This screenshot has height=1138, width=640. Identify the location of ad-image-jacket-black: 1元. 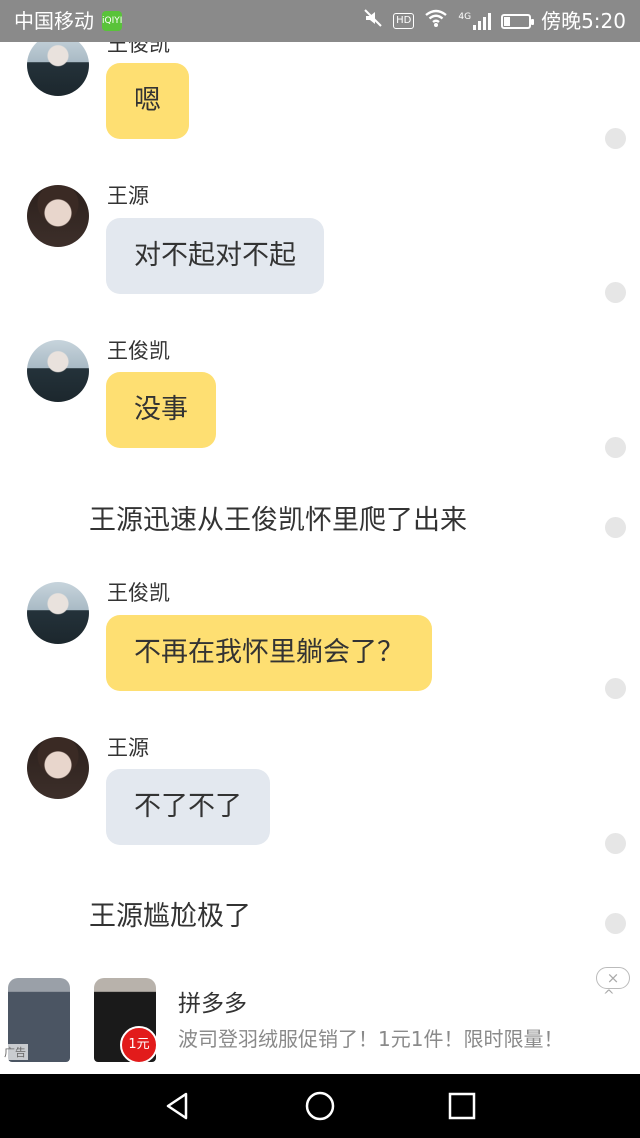
(124, 1018).